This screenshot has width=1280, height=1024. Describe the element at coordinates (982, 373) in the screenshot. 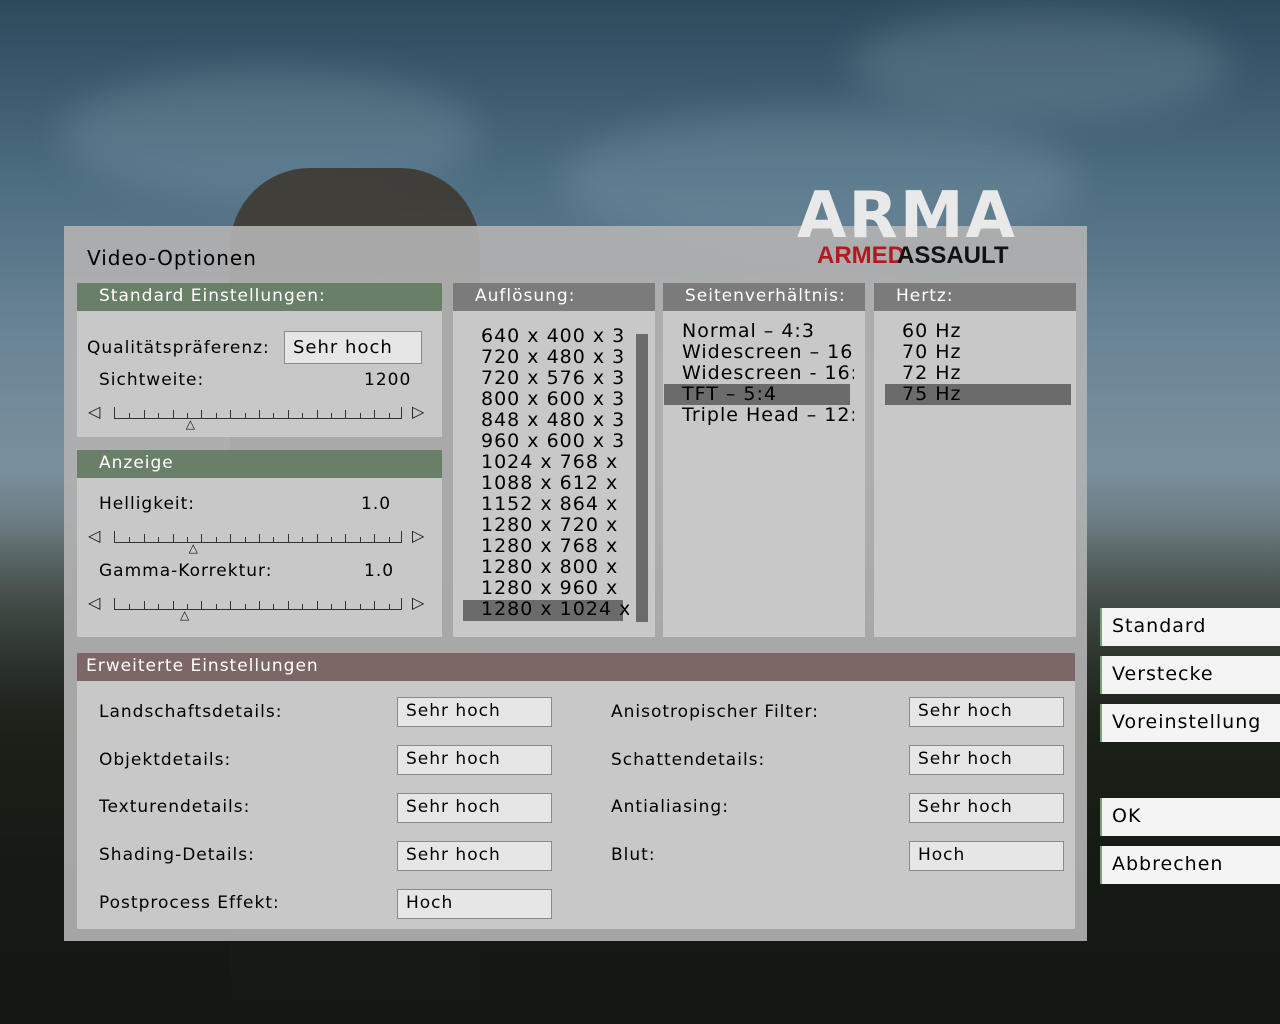

I see `hertz-item: 72 Hz` at that location.